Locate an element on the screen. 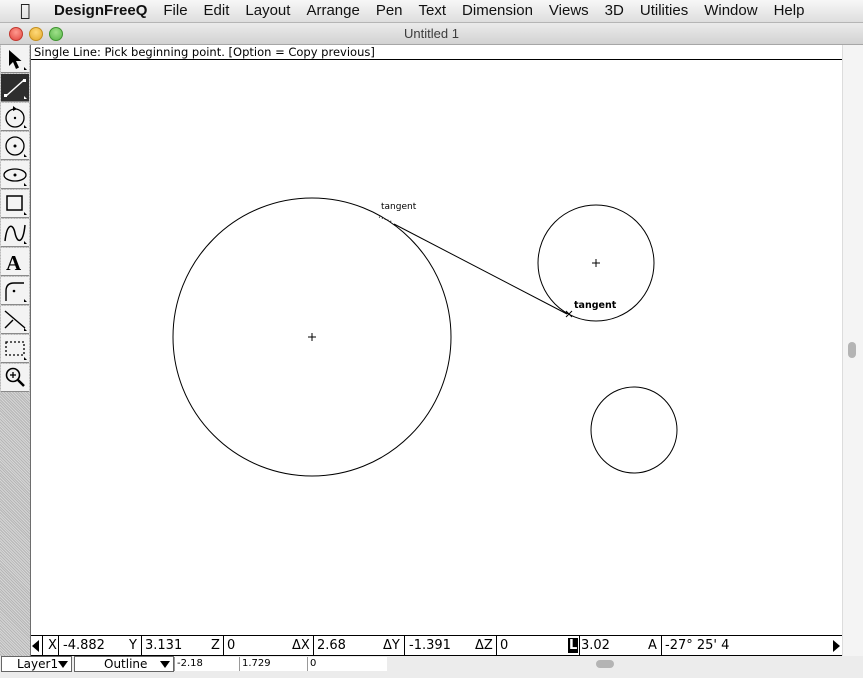 The width and height of the screenshot is (863, 678). circle-icon is located at coordinates (16, 146).